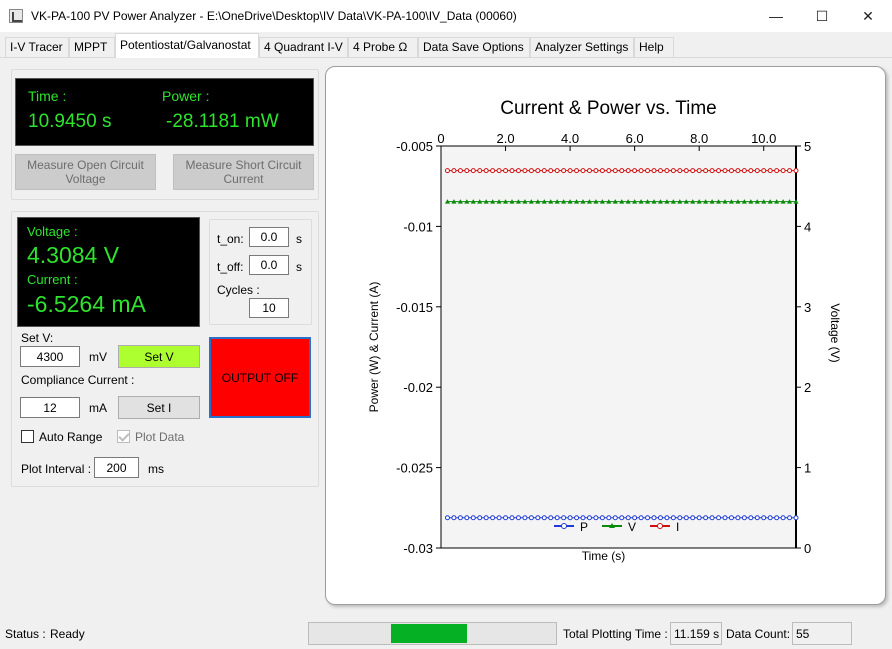 The height and width of the screenshot is (649, 892). What do you see at coordinates (27, 436) in the screenshot?
I see `auto-range-checkbox` at bounding box center [27, 436].